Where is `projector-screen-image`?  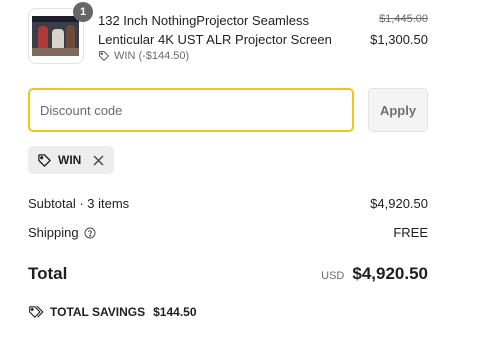 projector-screen-image is located at coordinates (55, 36).